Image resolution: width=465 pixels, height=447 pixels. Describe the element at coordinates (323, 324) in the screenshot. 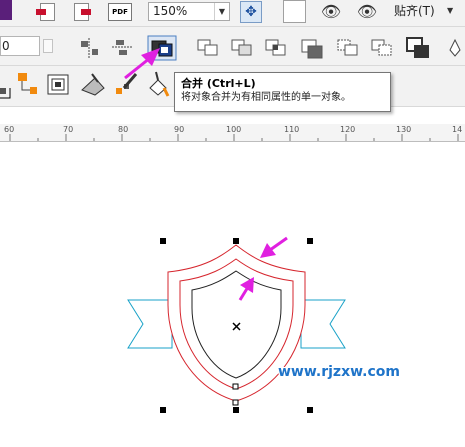

I see `right-ribbon` at that location.